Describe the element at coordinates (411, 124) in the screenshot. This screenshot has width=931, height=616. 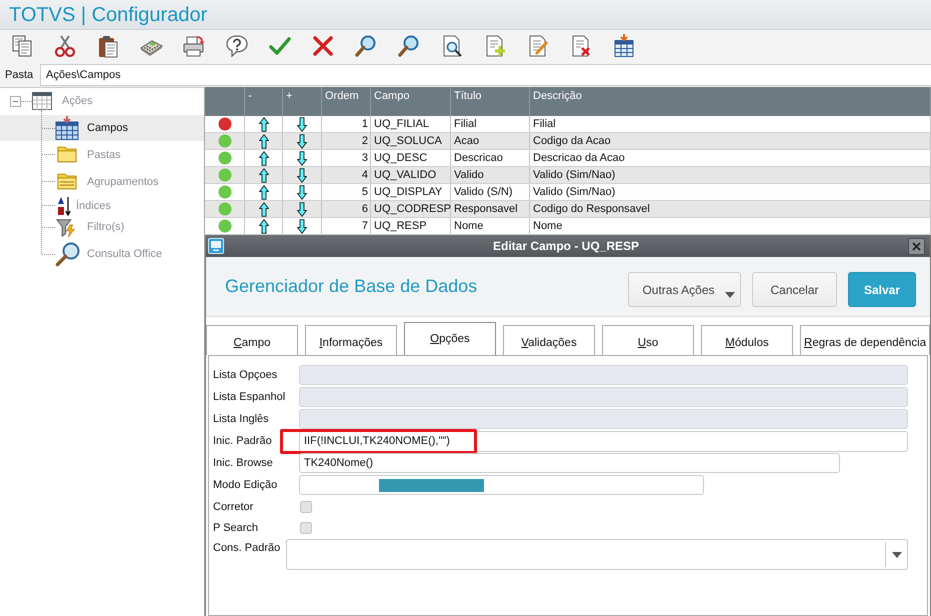
I see `table-cell: UQ_FILIAL` at that location.